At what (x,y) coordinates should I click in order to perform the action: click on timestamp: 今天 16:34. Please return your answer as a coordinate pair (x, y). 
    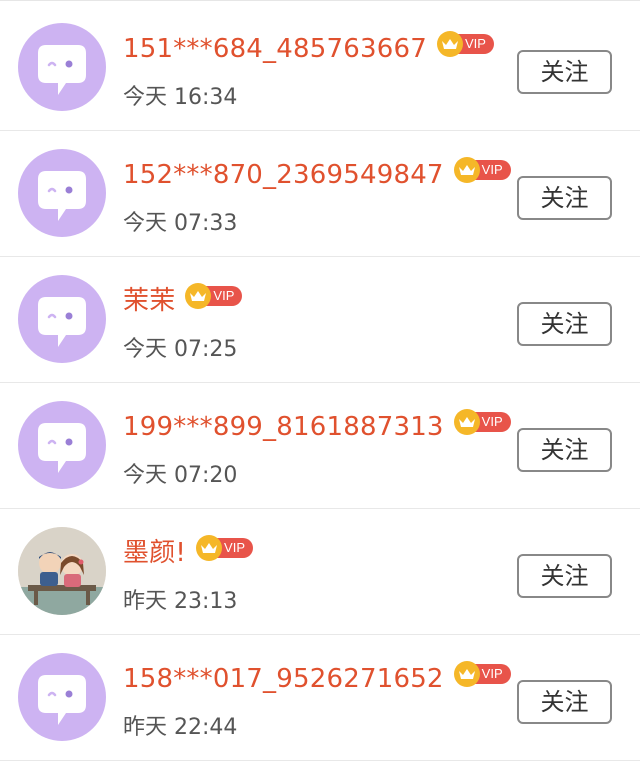
    Looking at the image, I should click on (180, 97).